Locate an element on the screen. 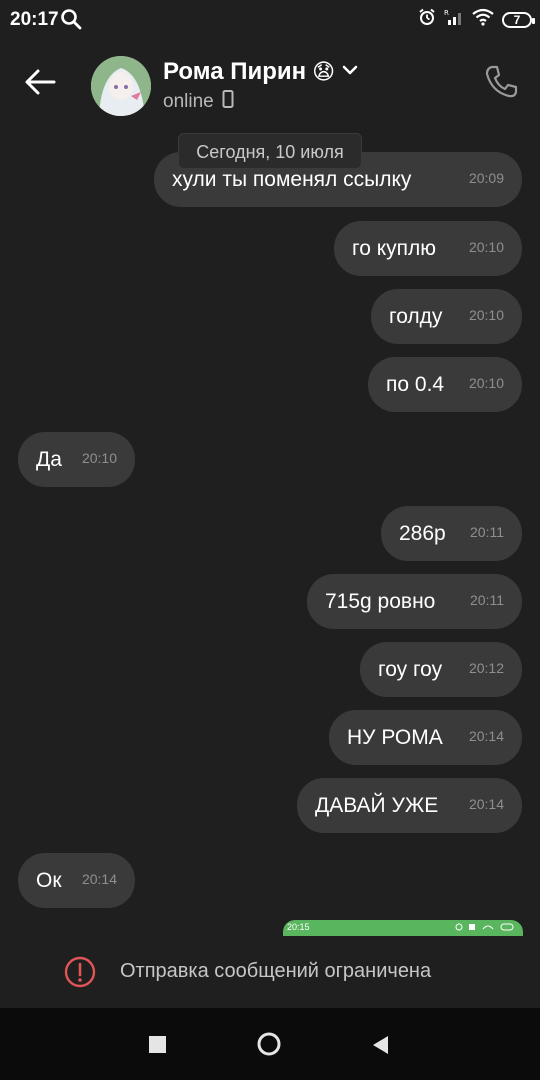  message-bubble-incoming: Да 20:10 is located at coordinates (76, 459).